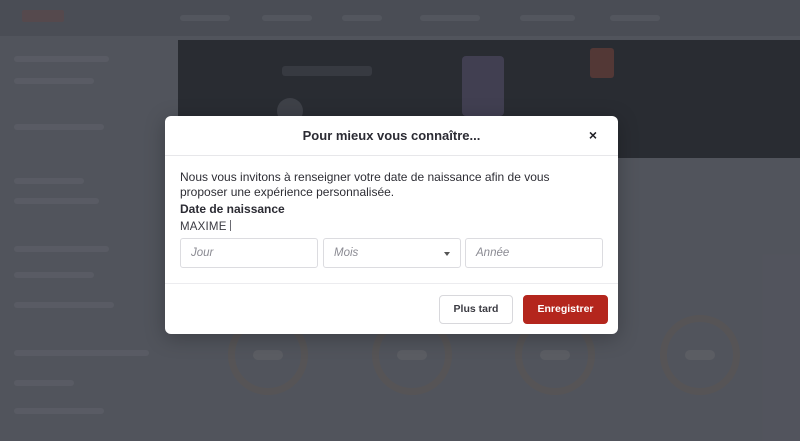 This screenshot has height=441, width=800. I want to click on later-button: Plus tard, so click(476, 309).